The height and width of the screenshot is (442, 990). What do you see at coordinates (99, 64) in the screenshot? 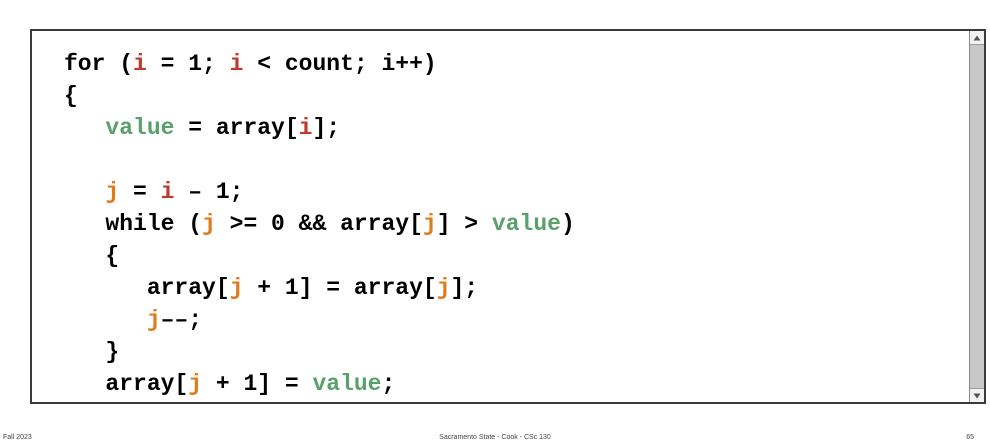
I see `code-token: for (` at bounding box center [99, 64].